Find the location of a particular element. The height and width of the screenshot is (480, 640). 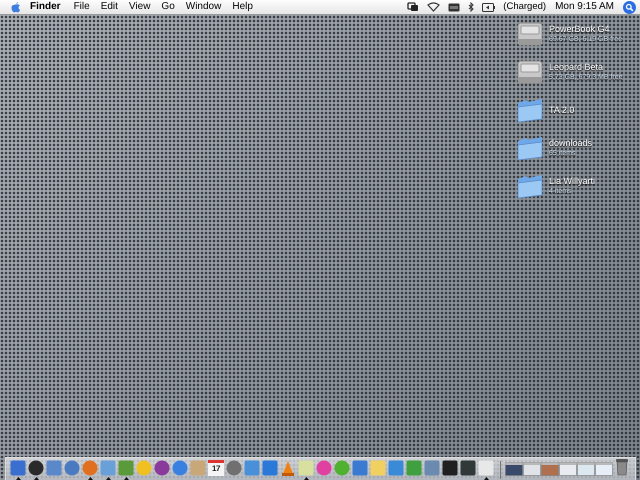

menu-item: Edit is located at coordinates (109, 7).